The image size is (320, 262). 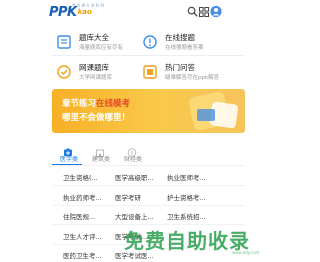 What do you see at coordinates (203, 73) in the screenshot?
I see `feature-hot-qa: 热门问答 疑难解答尽在ppk解答` at bounding box center [203, 73].